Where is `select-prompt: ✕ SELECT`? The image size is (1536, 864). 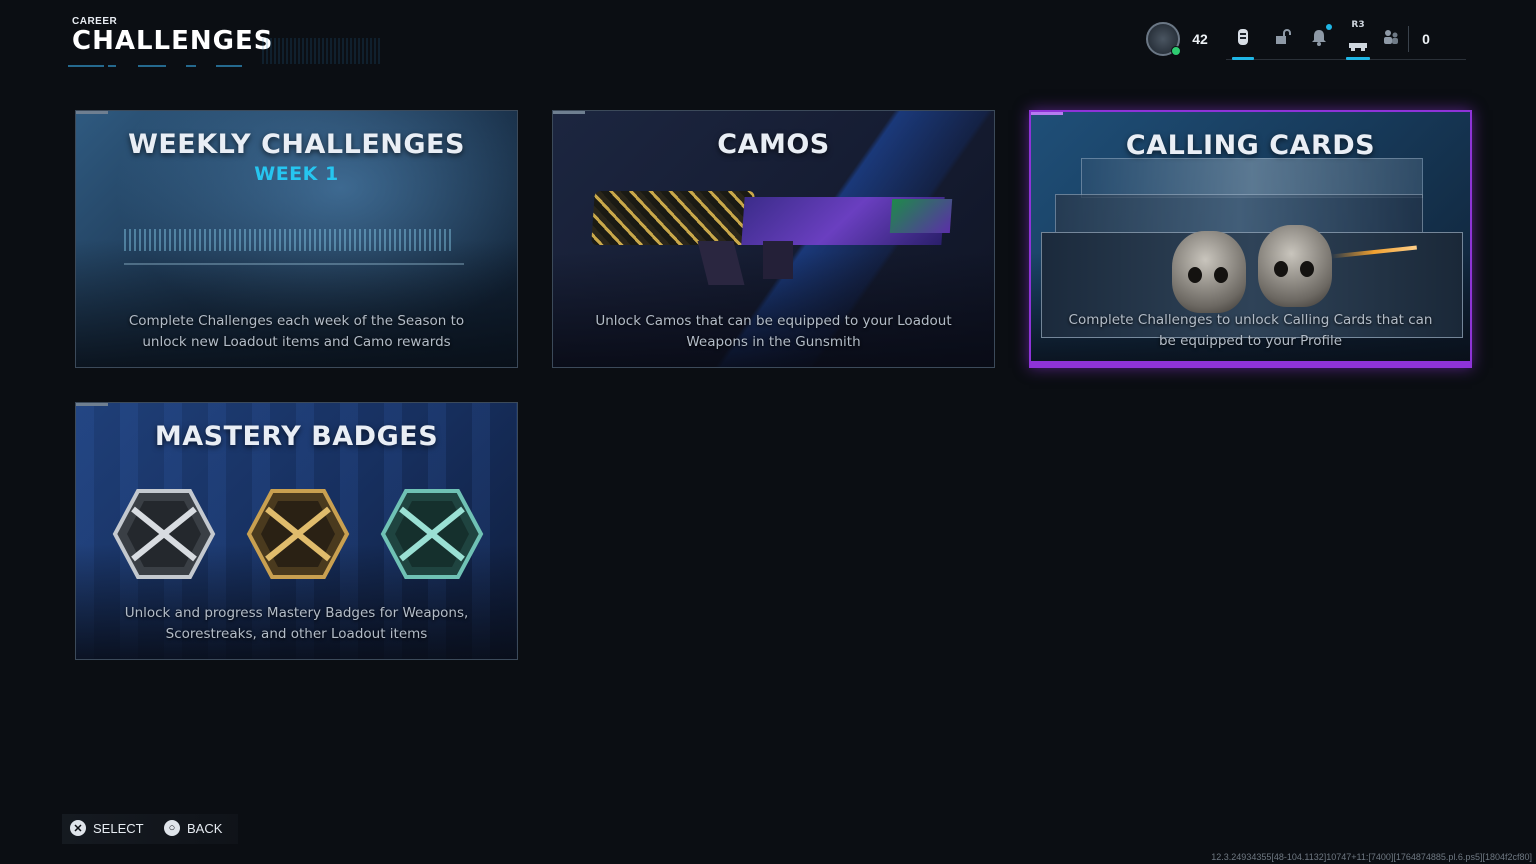 select-prompt: ✕ SELECT is located at coordinates (107, 828).